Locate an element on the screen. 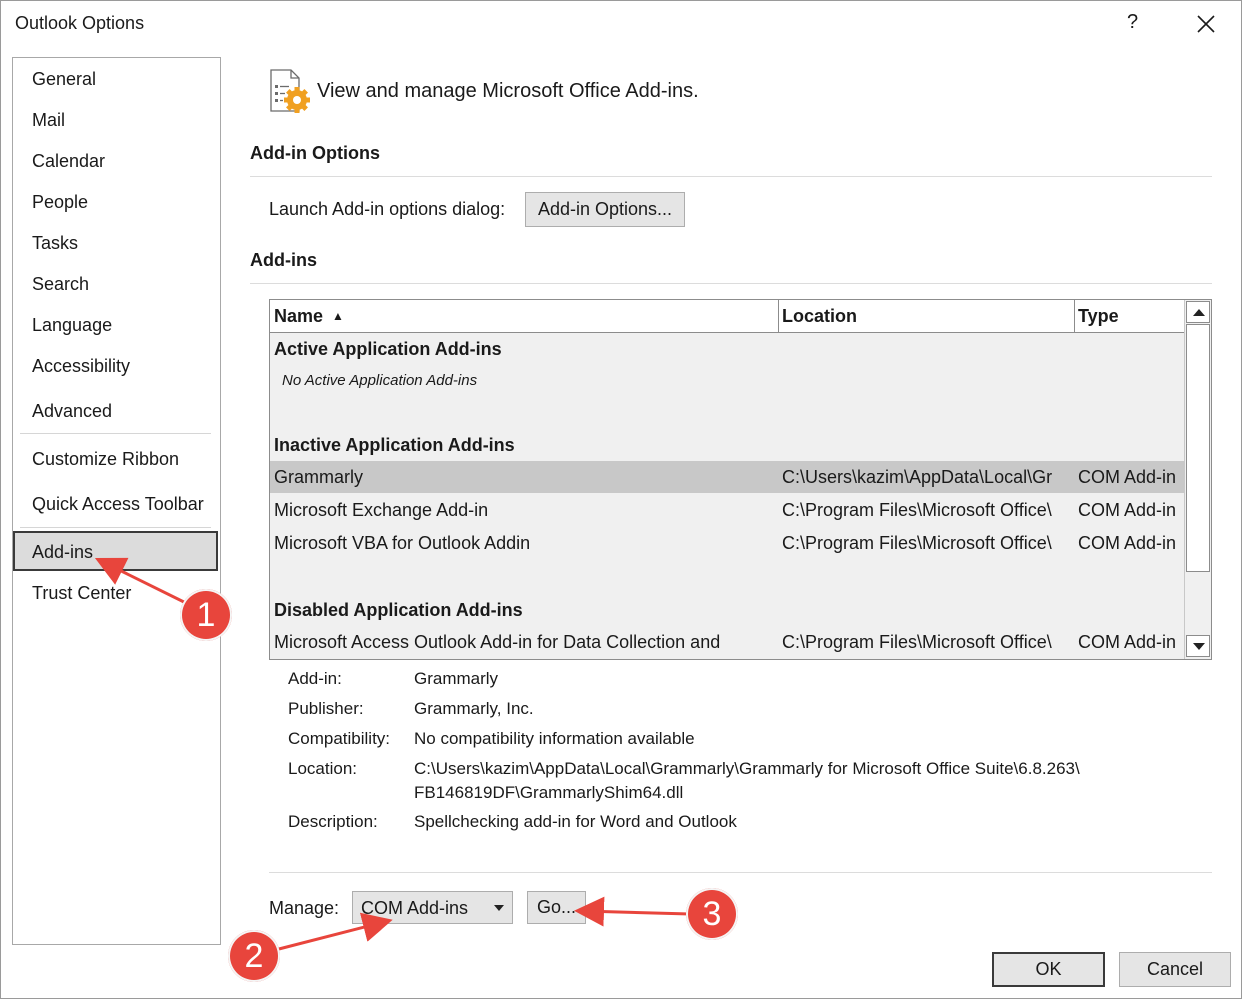 The image size is (1242, 999). group-active-addins: Active Application Add-ins is located at coordinates (388, 349).